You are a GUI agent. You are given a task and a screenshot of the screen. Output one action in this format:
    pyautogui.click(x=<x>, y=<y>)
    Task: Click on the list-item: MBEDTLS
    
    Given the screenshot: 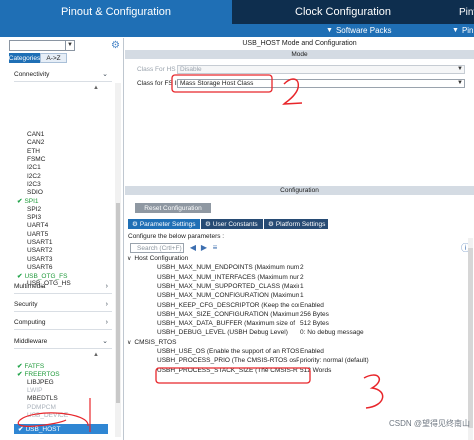 What is the action you would take?
    pyautogui.click(x=42, y=398)
    